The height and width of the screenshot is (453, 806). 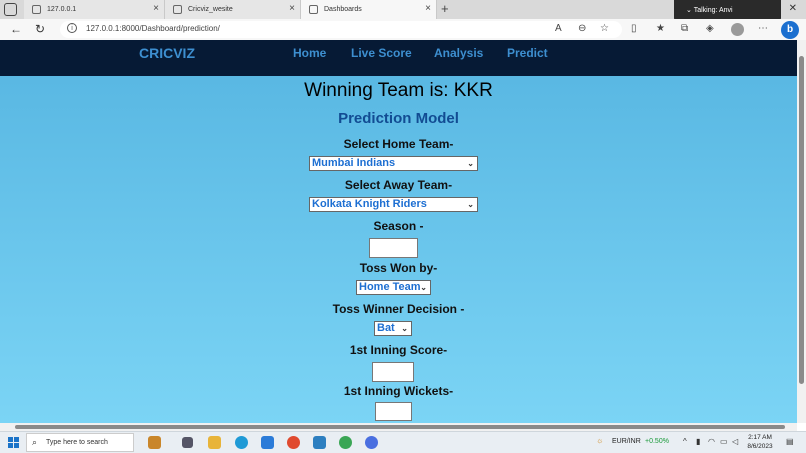 What do you see at coordinates (393, 411) in the screenshot?
I see `first-inning-wickets-input` at bounding box center [393, 411].